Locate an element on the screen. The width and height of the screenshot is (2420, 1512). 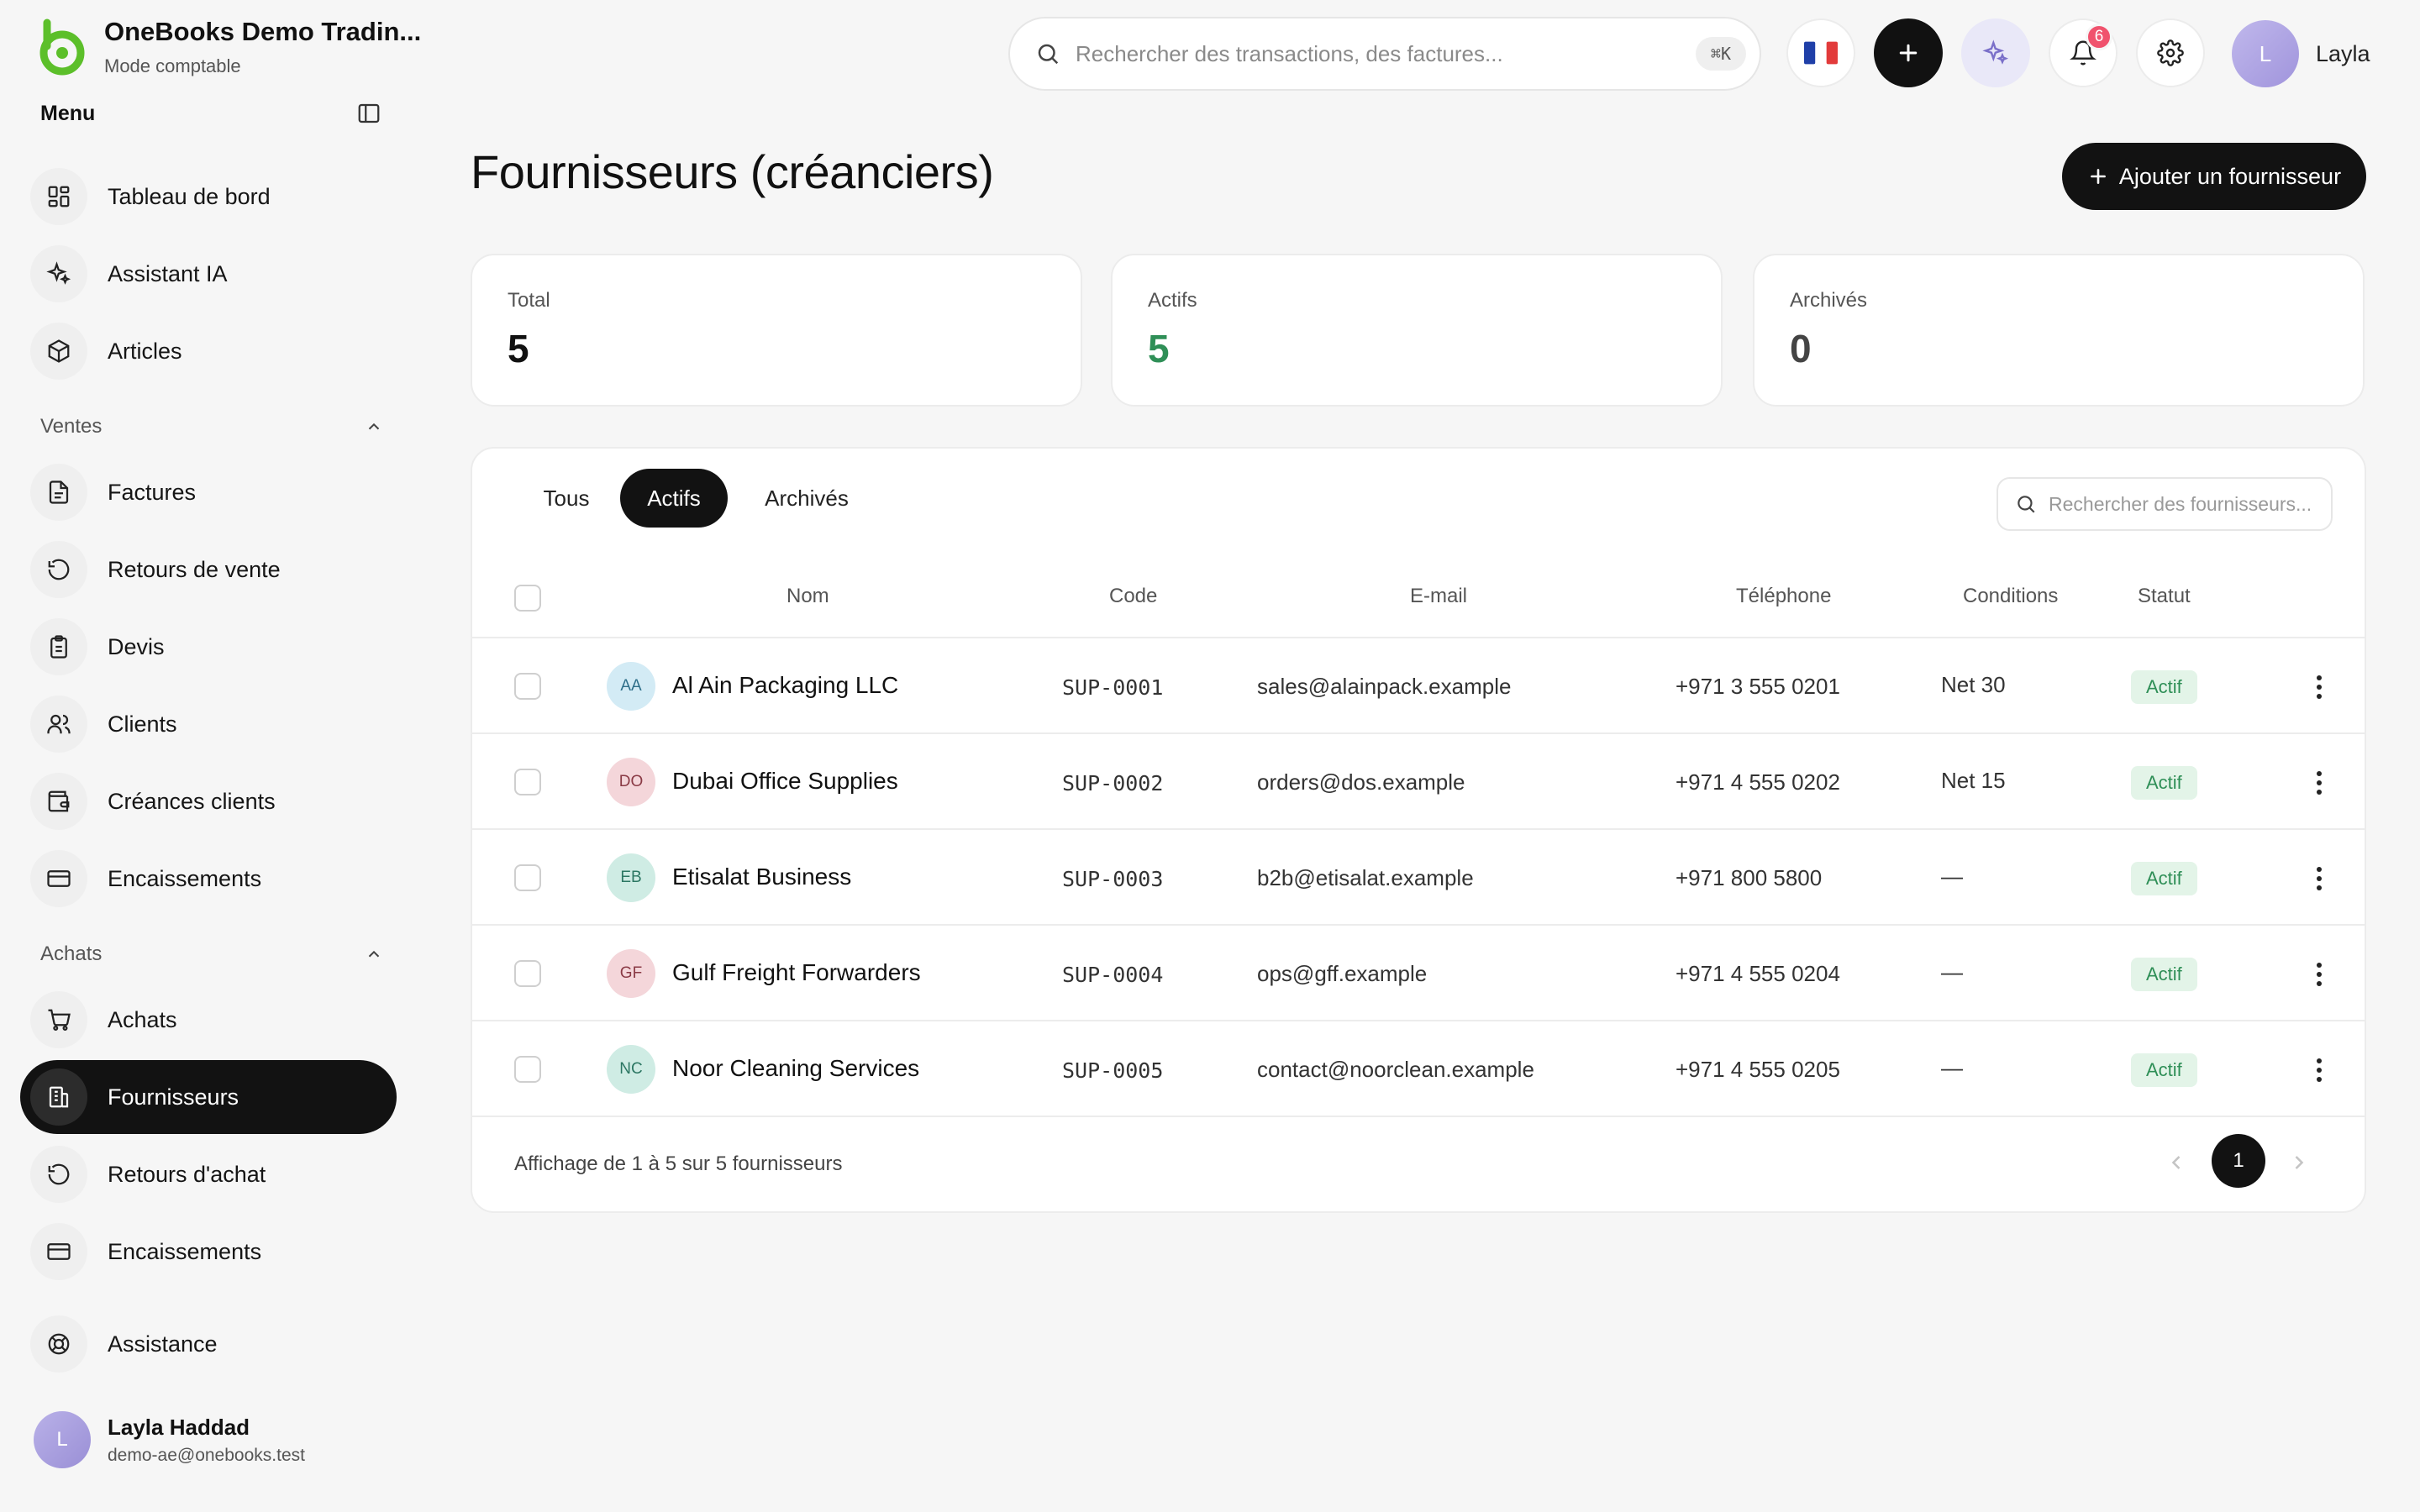
sidebar-item-quotes: Devis is located at coordinates (208, 647).